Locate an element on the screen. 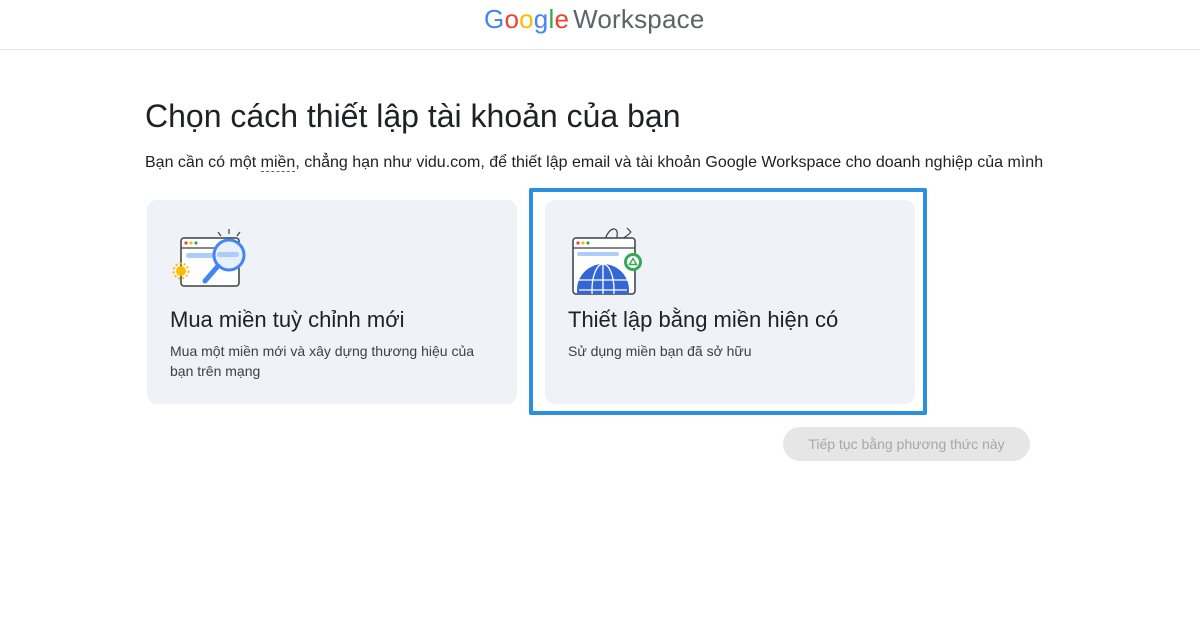 This screenshot has width=1200, height=630. continue-button: Tiếp tục bằng phương thức này is located at coordinates (906, 444).